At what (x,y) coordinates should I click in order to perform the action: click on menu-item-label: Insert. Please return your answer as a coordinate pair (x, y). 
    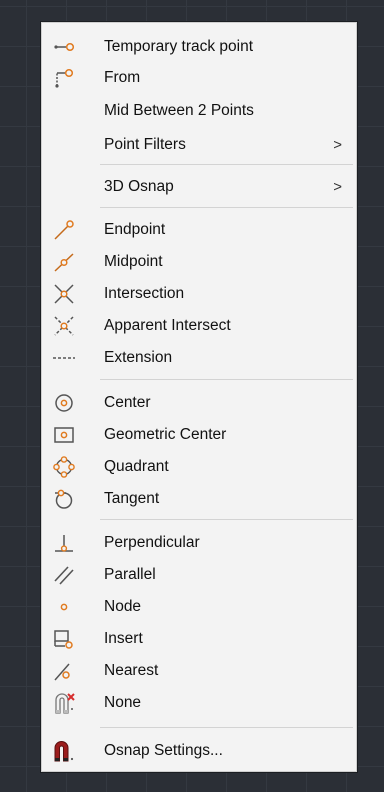
    Looking at the image, I should click on (123, 638).